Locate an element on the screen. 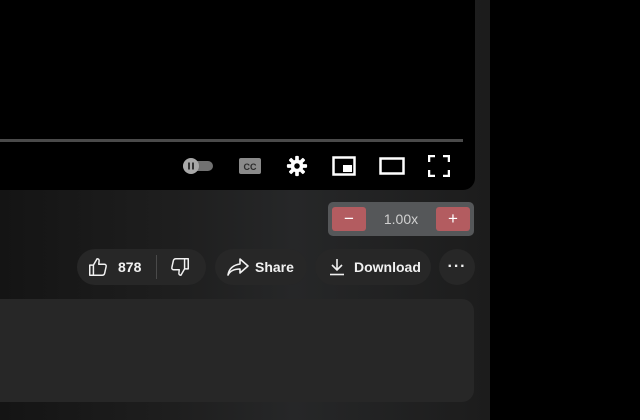  captions-button: CC is located at coordinates (250, 166).